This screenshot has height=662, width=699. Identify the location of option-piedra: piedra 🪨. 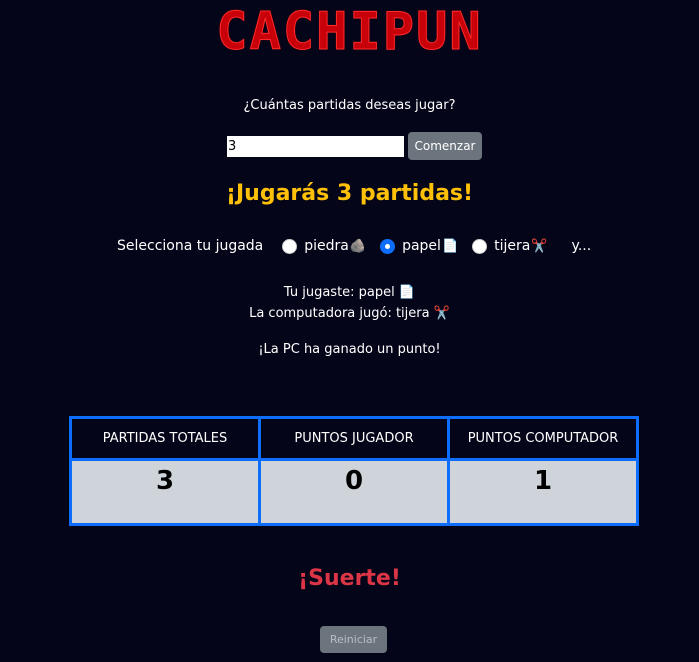
(324, 246).